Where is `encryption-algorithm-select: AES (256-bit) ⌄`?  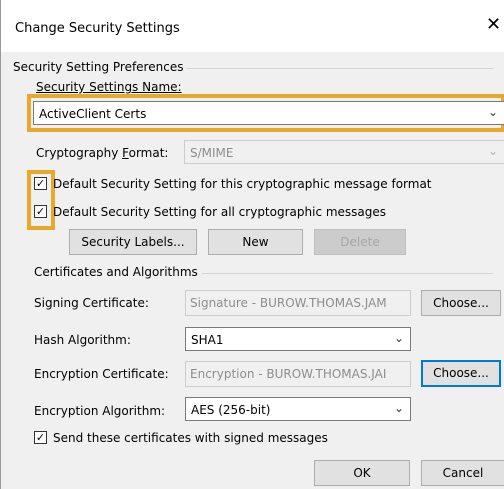
encryption-algorithm-select: AES (256-bit) ⌄ is located at coordinates (298, 409).